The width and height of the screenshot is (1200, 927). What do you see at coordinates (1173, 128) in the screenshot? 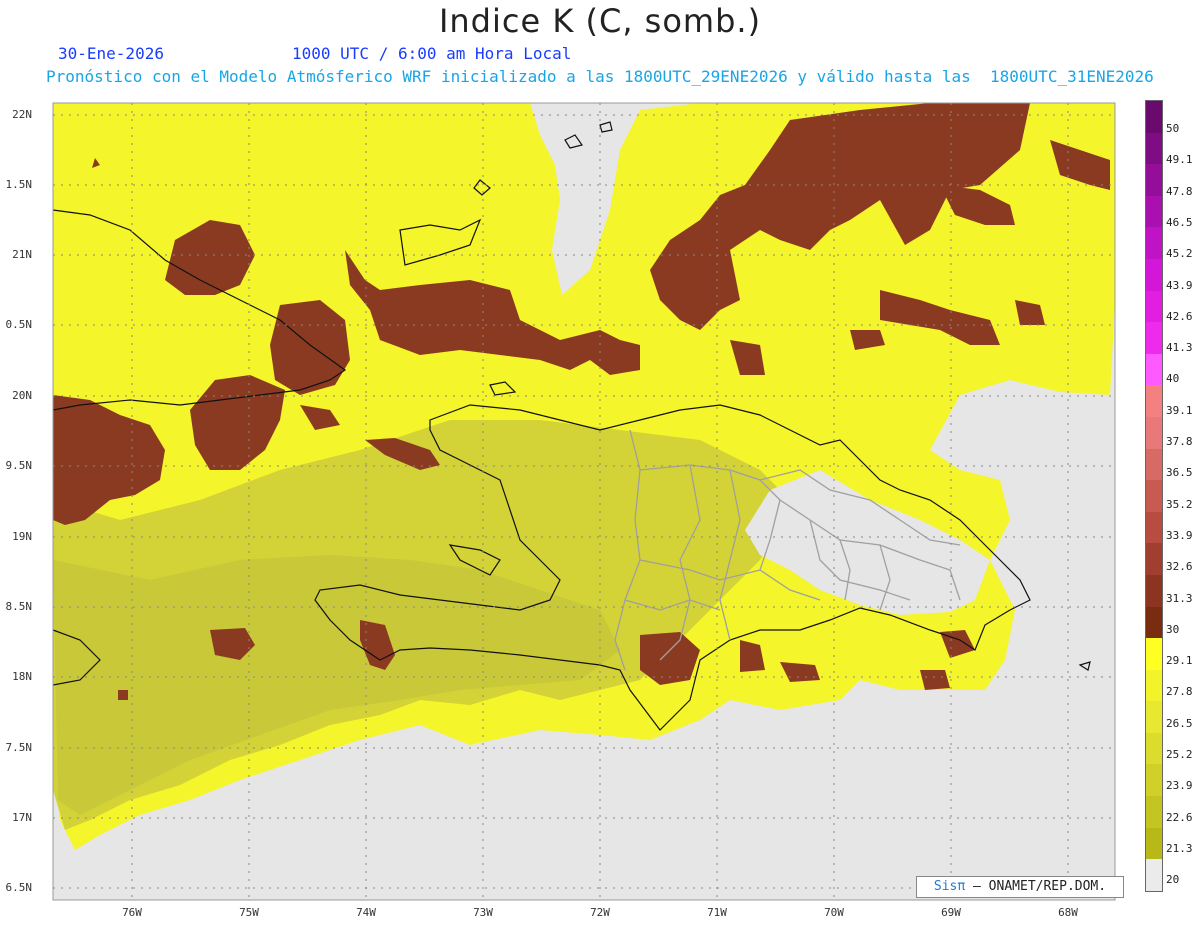
I see `colorbar-label: 50` at bounding box center [1173, 128].